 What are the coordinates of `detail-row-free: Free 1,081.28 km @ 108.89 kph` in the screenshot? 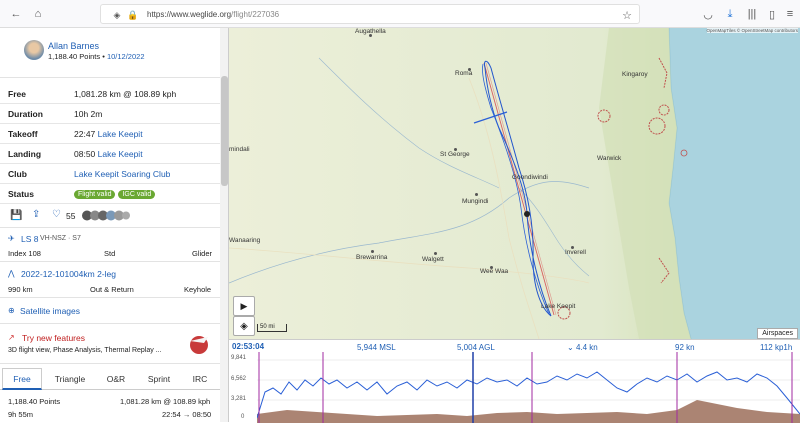 It's located at (110, 94).